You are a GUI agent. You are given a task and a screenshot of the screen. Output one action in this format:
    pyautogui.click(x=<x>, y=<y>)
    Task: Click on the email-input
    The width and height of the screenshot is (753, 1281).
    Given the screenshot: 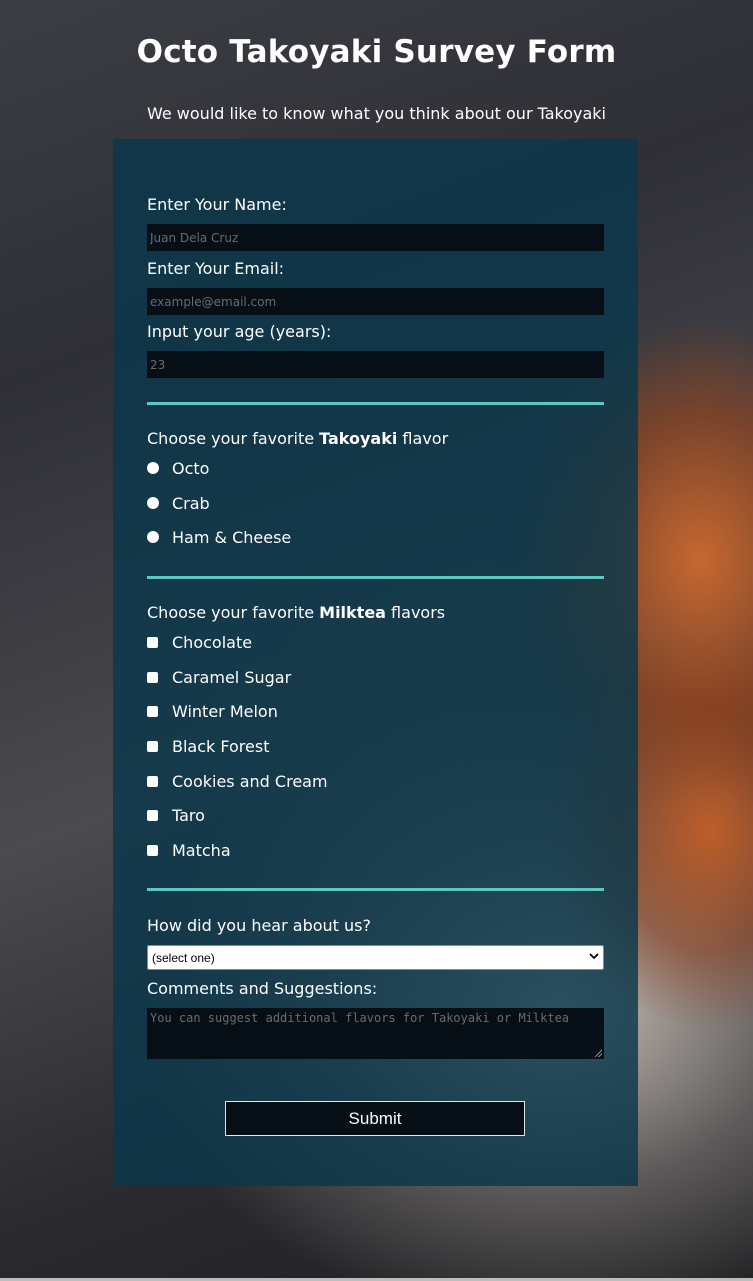 What is the action you would take?
    pyautogui.click(x=375, y=301)
    